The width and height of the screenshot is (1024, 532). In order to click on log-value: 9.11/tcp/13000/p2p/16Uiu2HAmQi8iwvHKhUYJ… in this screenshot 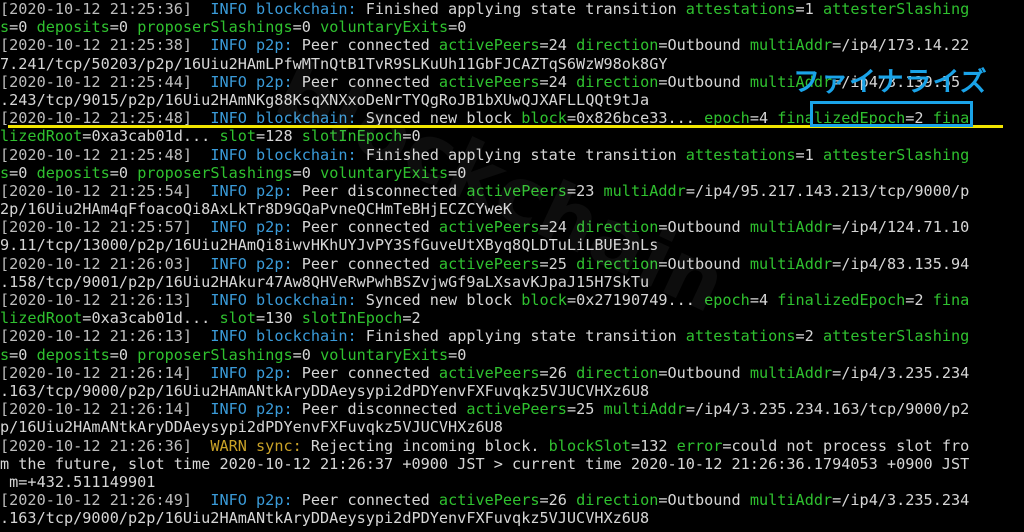, I will do `click(329, 245)`.